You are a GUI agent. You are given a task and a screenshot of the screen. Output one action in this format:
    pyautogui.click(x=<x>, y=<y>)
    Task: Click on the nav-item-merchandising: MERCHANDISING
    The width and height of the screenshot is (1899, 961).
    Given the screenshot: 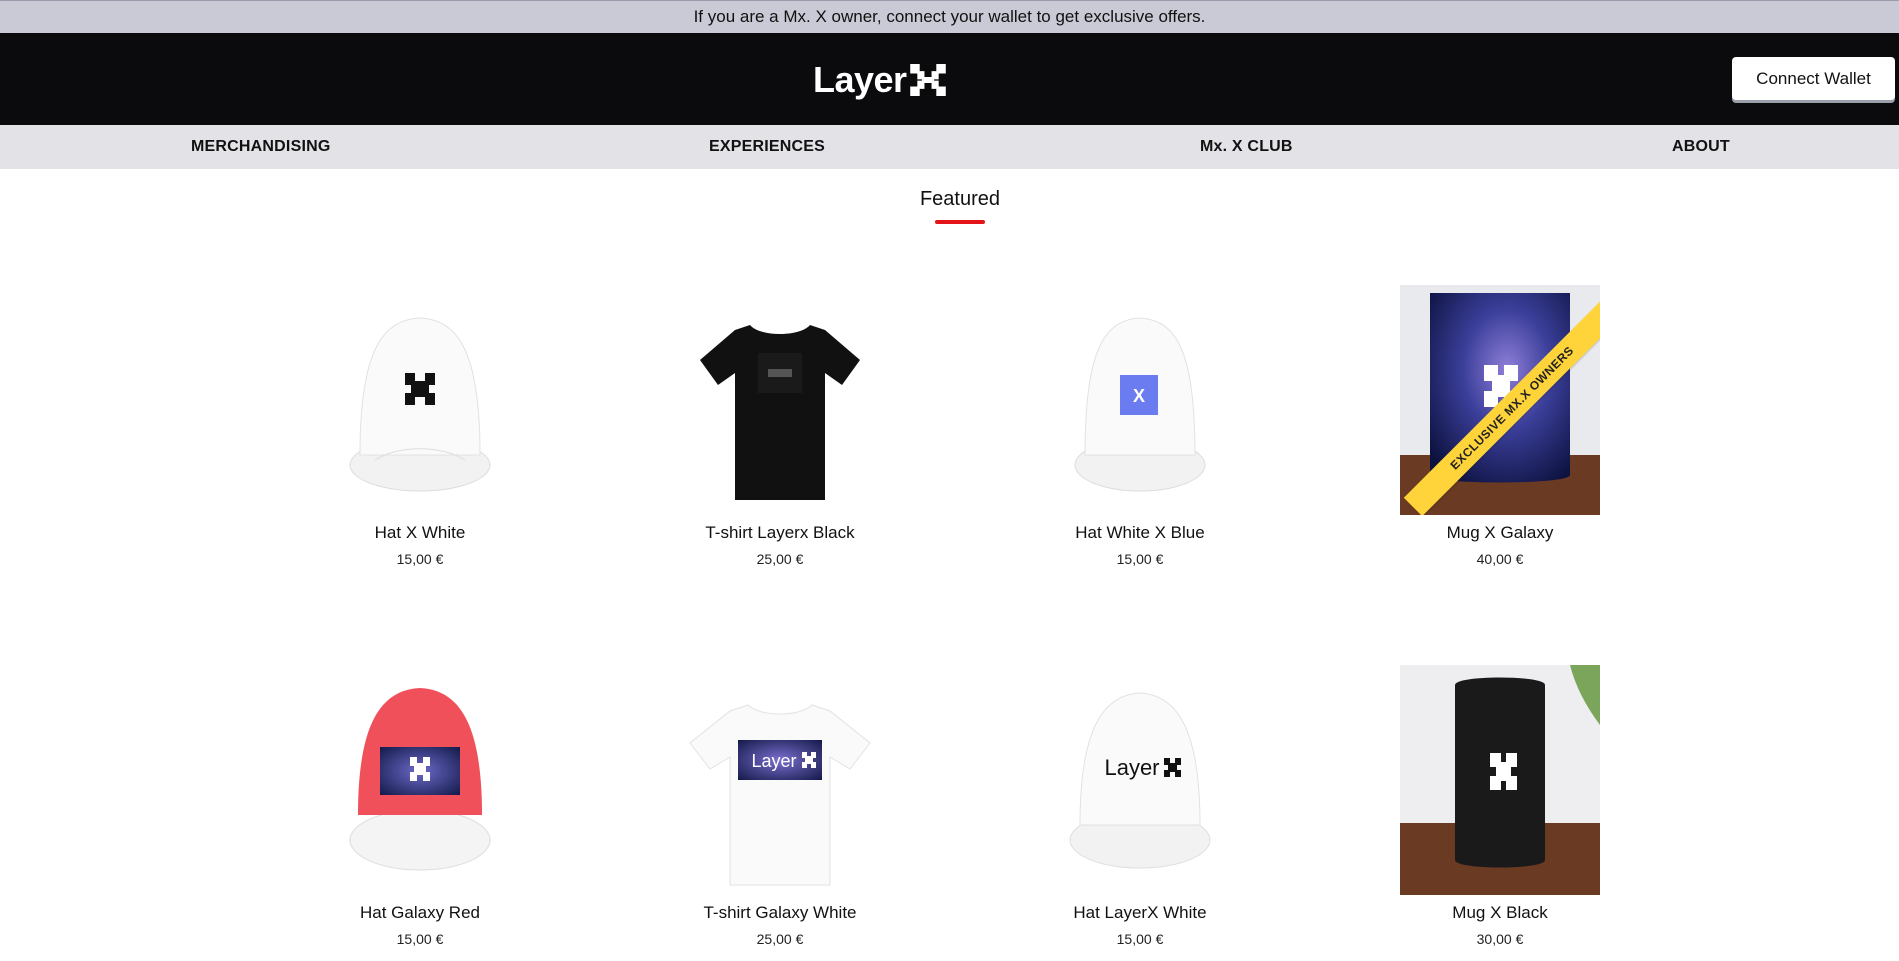 What is the action you would take?
    pyautogui.click(x=261, y=147)
    